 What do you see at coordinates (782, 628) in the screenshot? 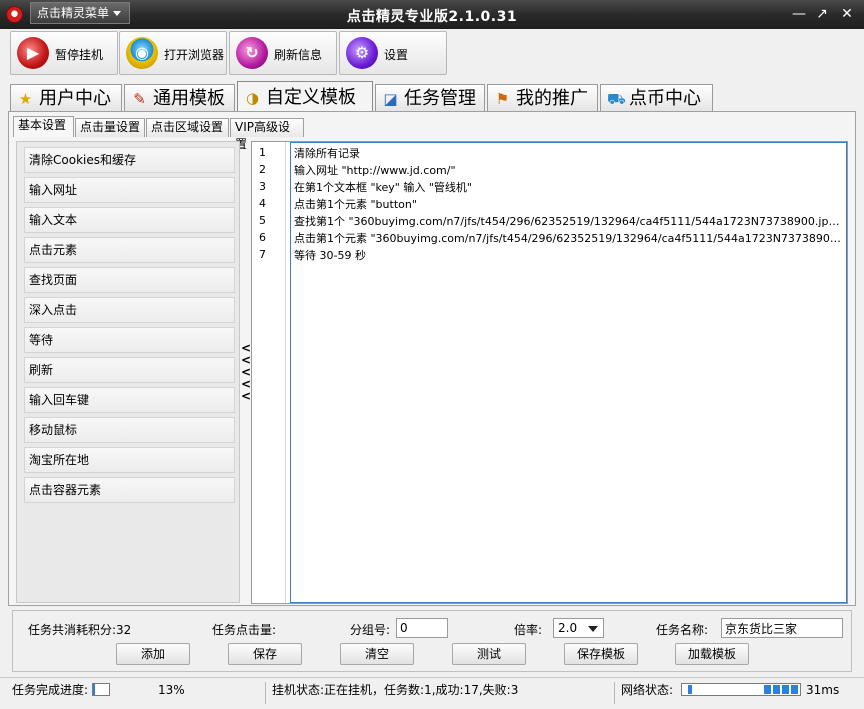
I see `task-name-input` at bounding box center [782, 628].